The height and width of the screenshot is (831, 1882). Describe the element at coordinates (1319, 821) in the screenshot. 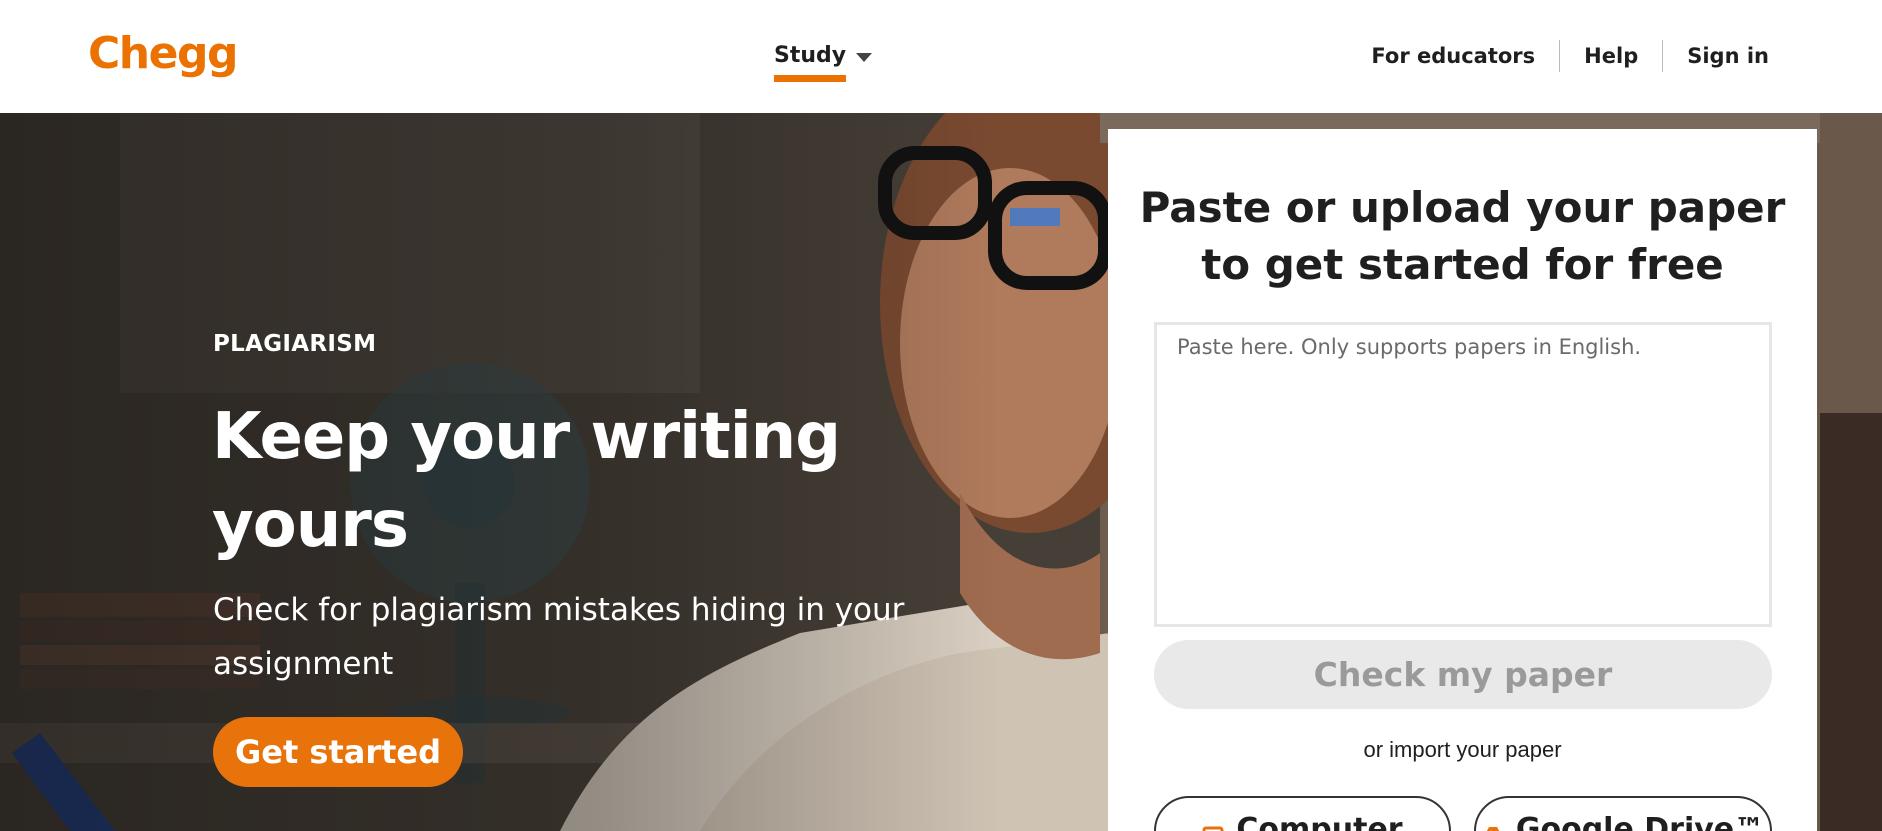

I see `import-computer-label: Computer` at that location.